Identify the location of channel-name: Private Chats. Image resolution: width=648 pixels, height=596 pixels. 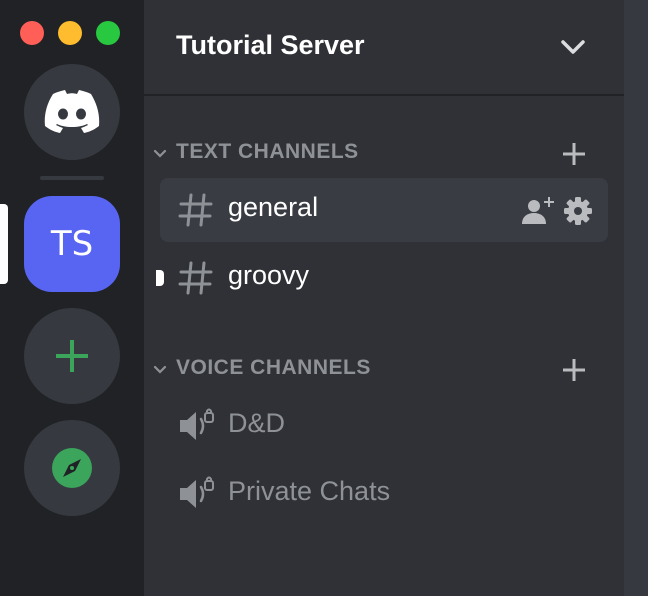
(309, 491).